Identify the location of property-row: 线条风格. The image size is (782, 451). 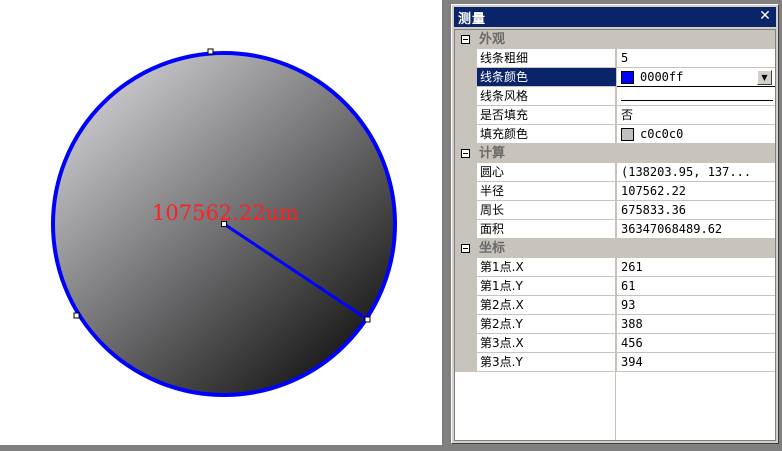
(615, 96).